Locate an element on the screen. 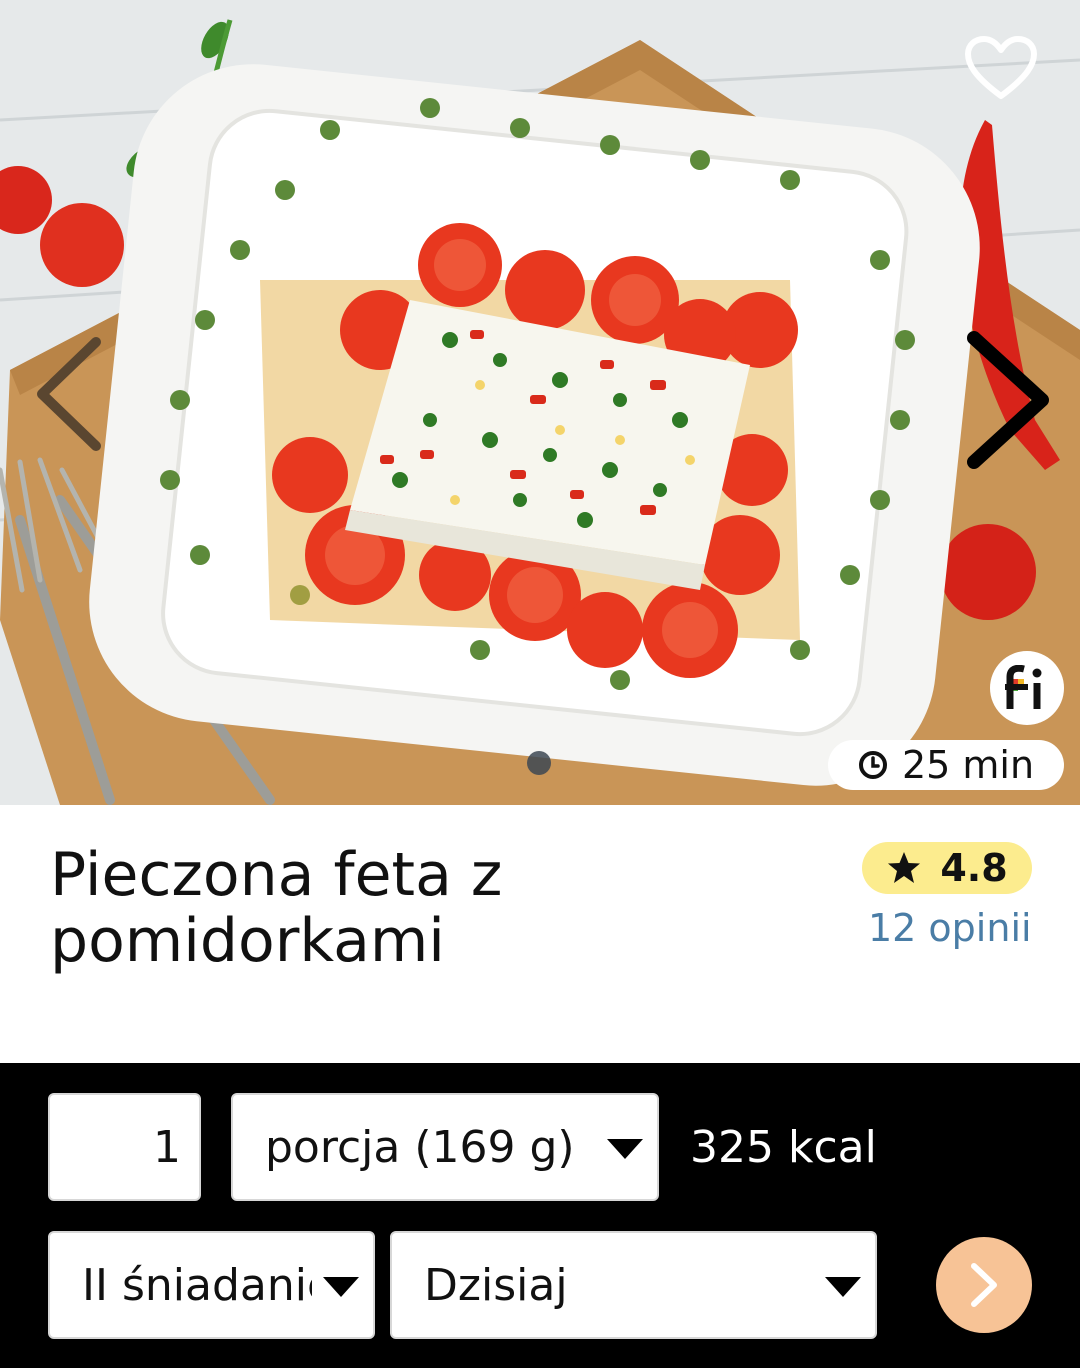  unit-select: porcja (169 g) is located at coordinates (445, 1147).